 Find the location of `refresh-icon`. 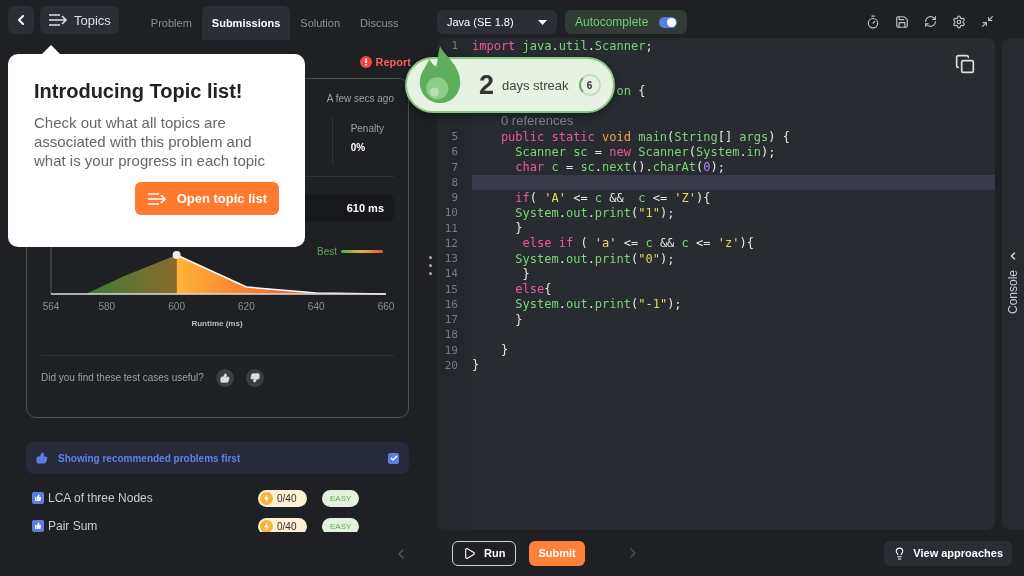

refresh-icon is located at coordinates (930, 21).